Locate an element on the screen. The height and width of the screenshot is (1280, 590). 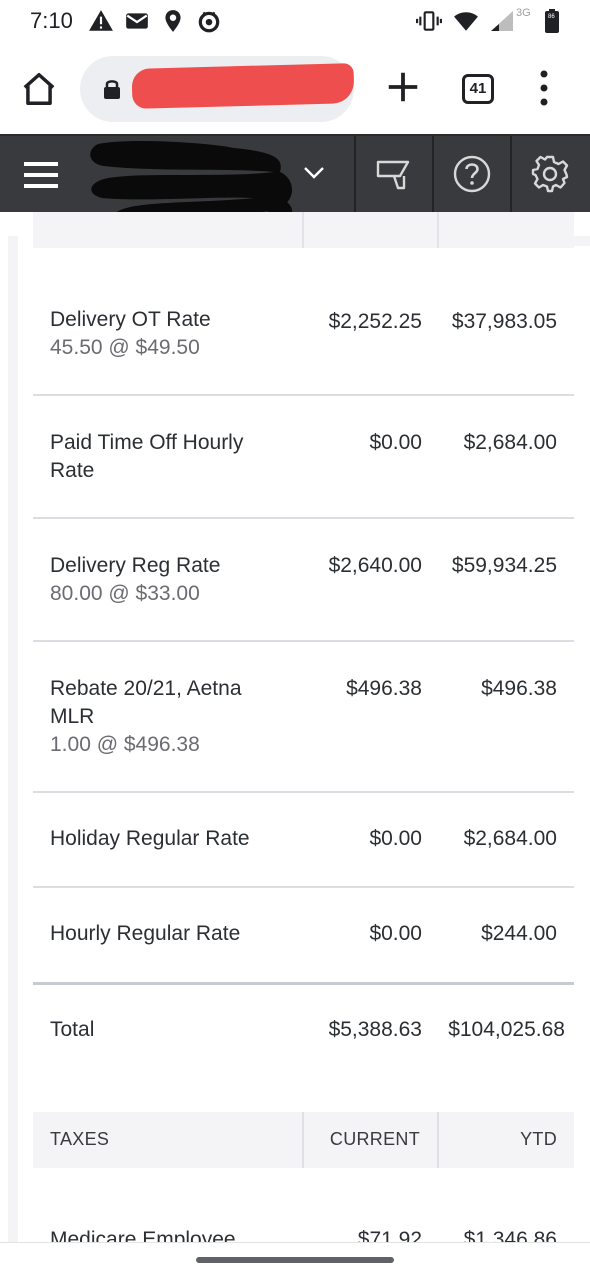
tab-switcher-button: 41 is located at coordinates (478, 89).